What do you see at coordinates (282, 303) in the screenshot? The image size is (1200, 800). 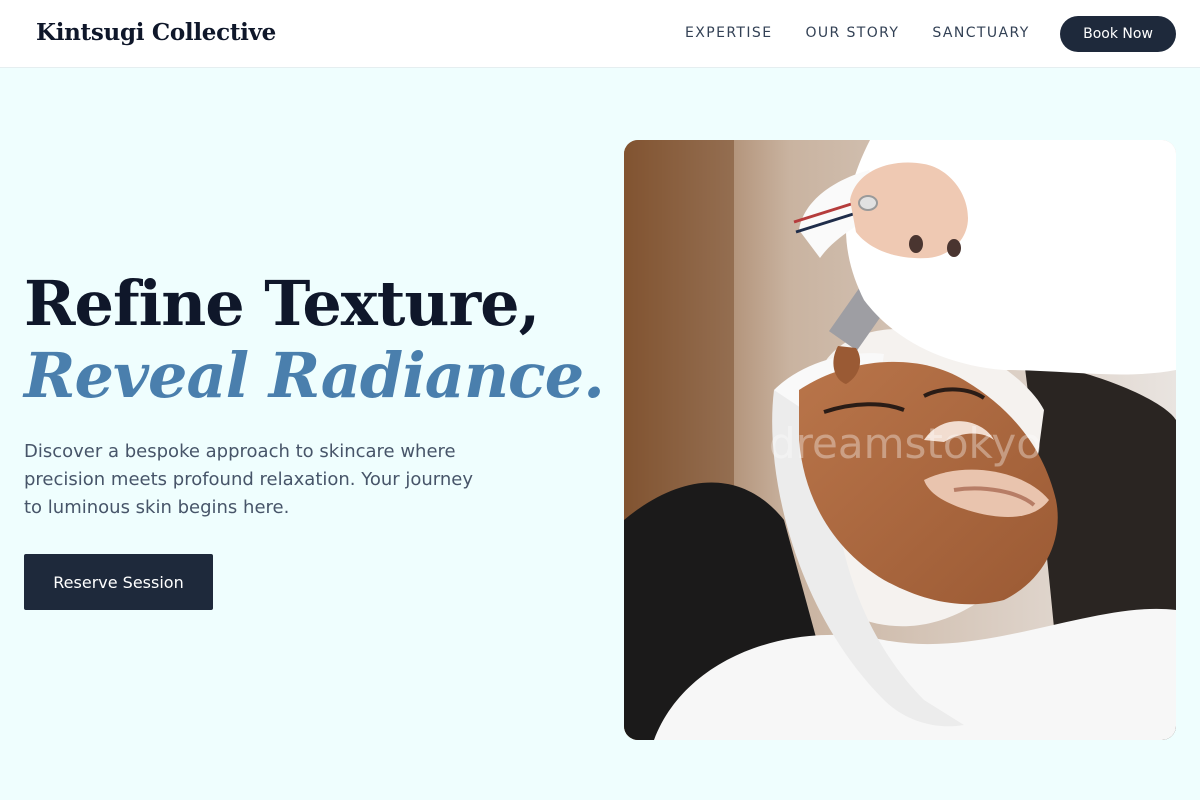 I see `headline-line-1: Refine Texture,` at bounding box center [282, 303].